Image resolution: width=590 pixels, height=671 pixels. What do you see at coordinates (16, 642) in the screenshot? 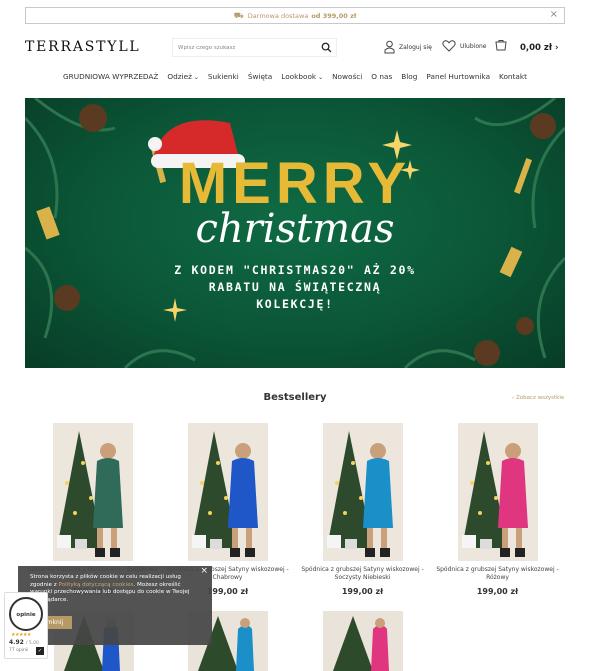
I see `rating-value: 4.92` at bounding box center [16, 642].